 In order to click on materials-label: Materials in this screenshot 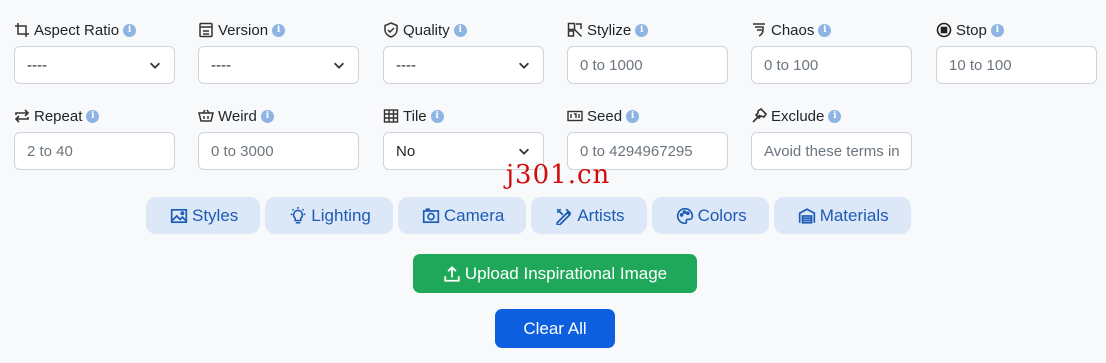, I will do `click(854, 215)`.